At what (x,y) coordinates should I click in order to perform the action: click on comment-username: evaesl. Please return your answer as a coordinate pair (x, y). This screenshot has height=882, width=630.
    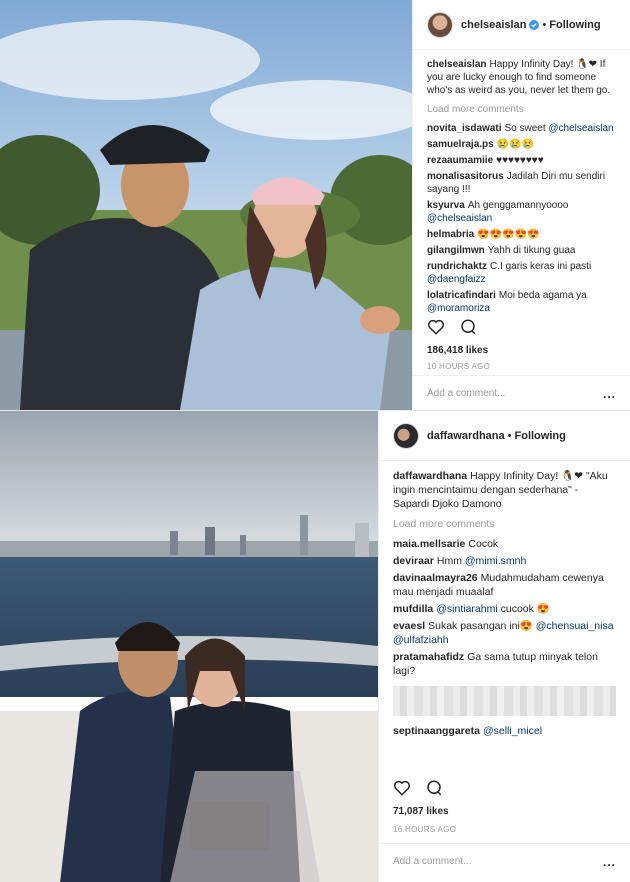
    Looking at the image, I should click on (409, 626).